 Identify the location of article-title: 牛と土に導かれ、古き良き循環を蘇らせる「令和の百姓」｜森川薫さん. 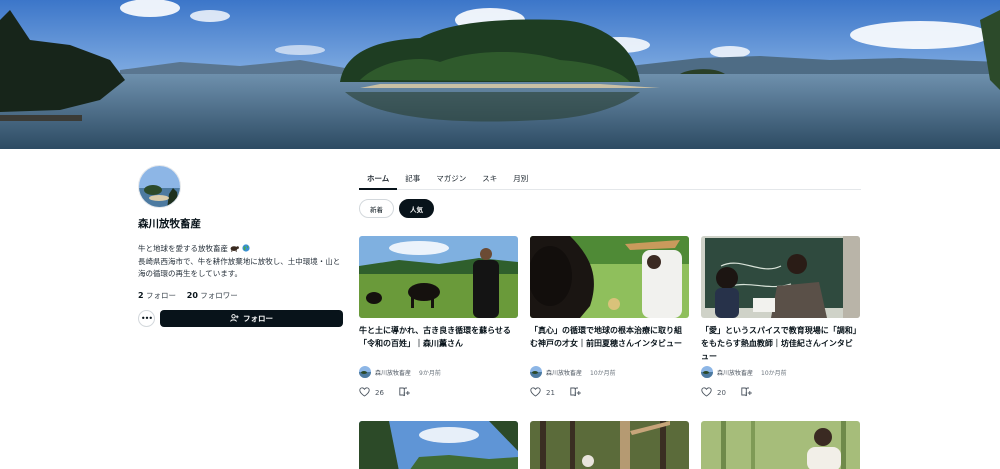
(438, 344).